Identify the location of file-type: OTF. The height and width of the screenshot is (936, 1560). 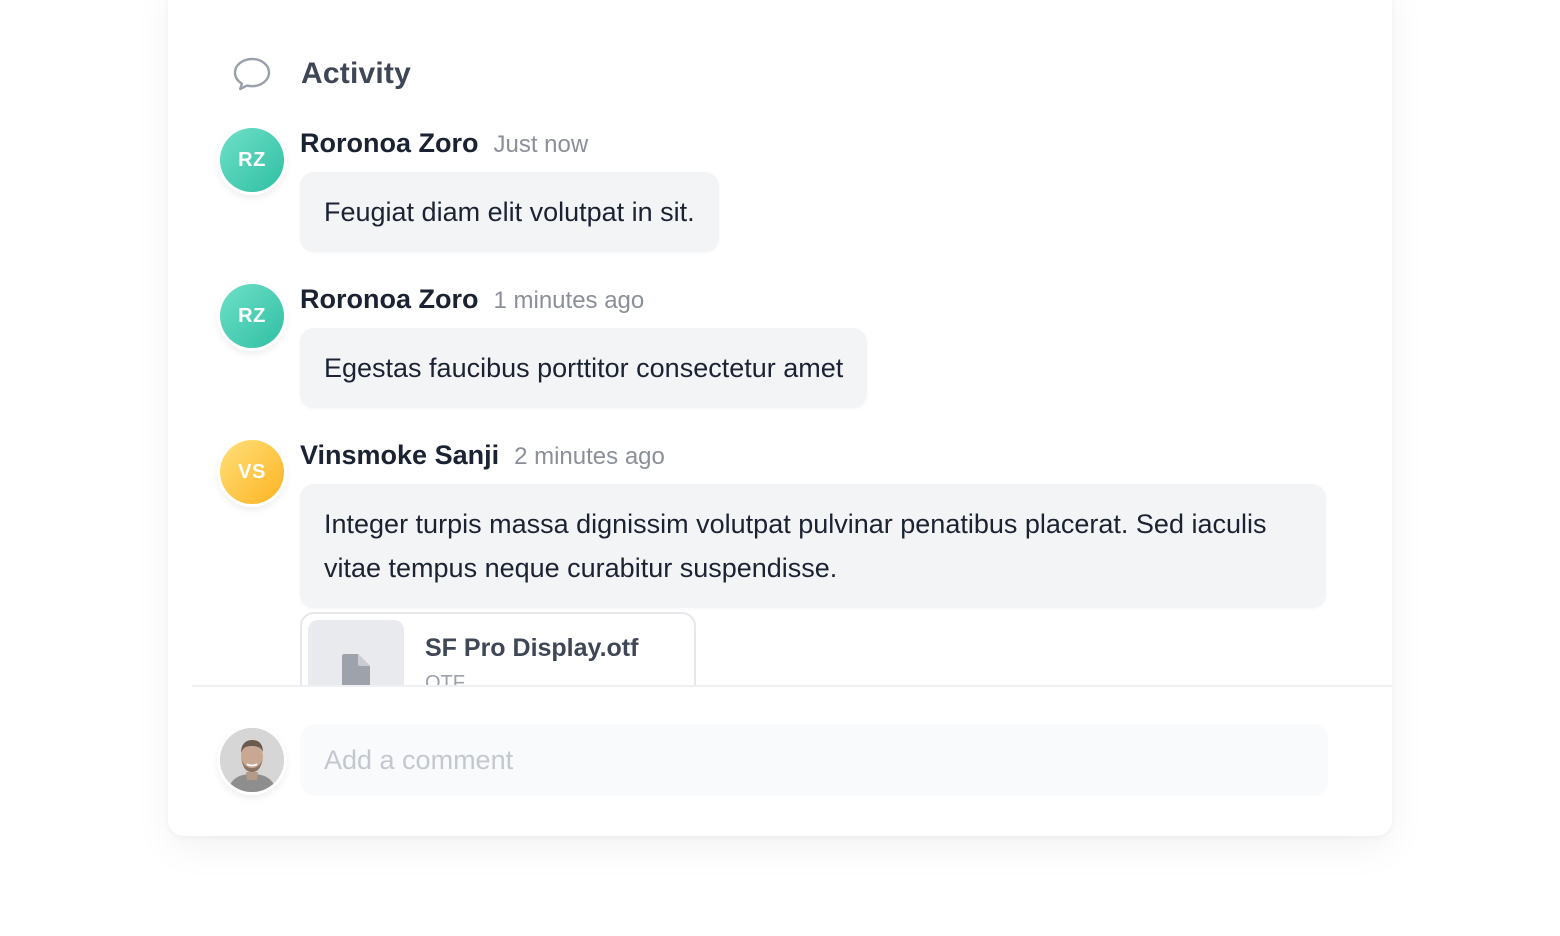
(445, 678).